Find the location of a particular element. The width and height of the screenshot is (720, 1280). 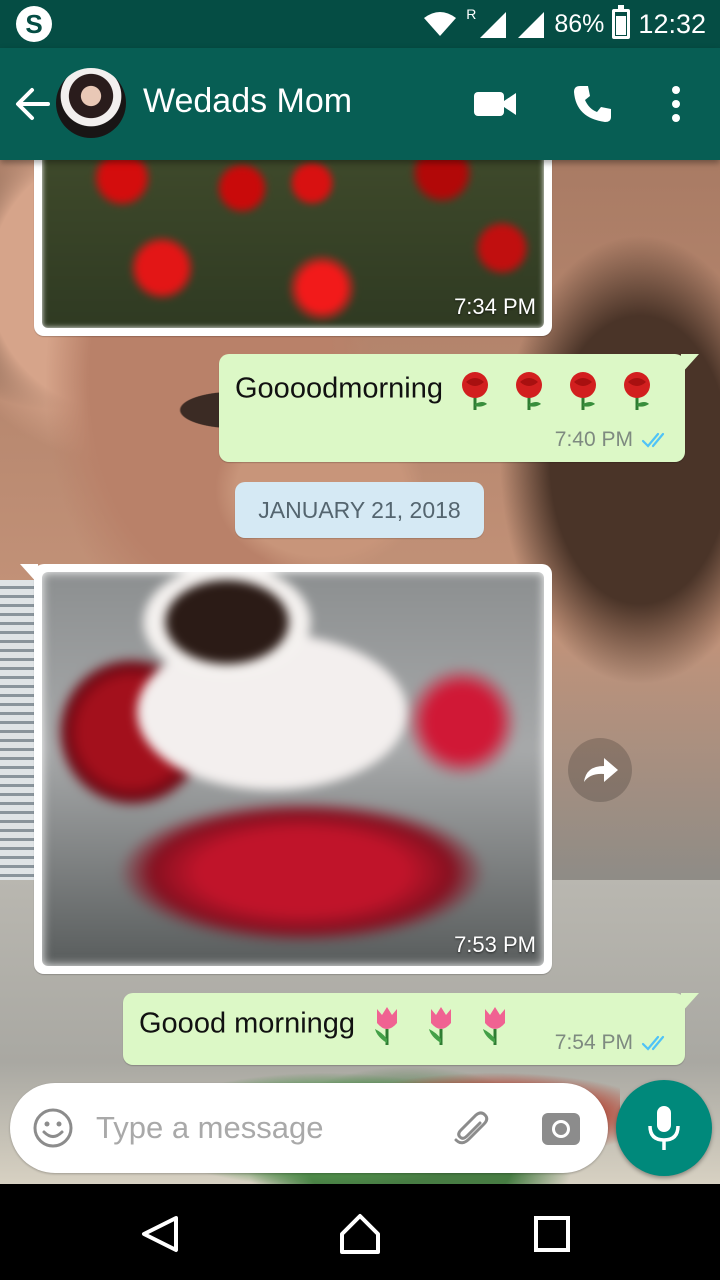

more-vert-icon is located at coordinates (676, 104).